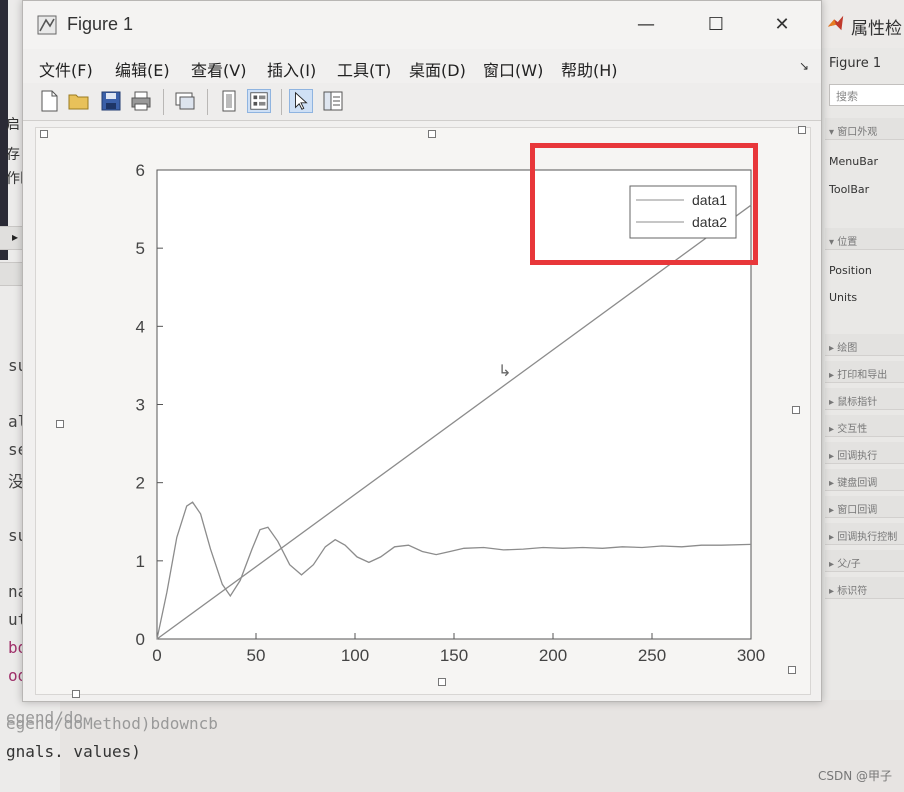 The image size is (904, 792). Describe the element at coordinates (256, 655) in the screenshot. I see `x-tick-label: 50` at that location.